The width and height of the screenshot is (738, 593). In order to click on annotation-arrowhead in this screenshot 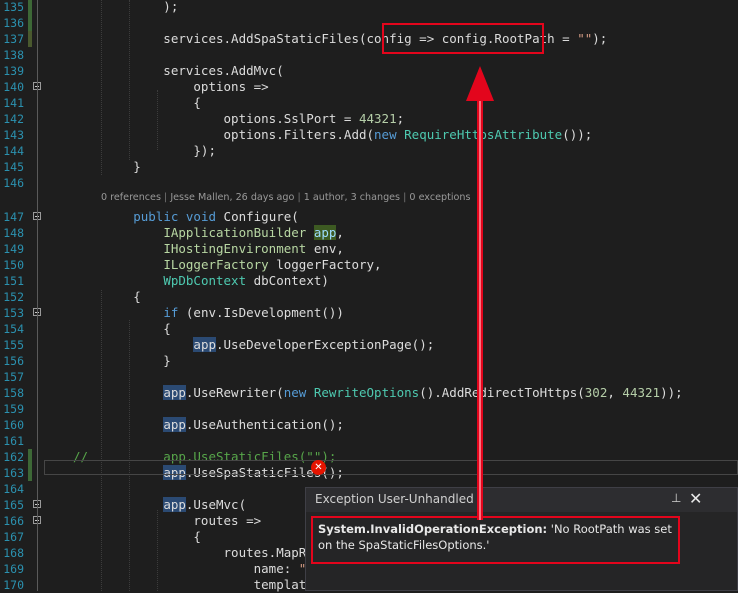, I will do `click(480, 83)`.